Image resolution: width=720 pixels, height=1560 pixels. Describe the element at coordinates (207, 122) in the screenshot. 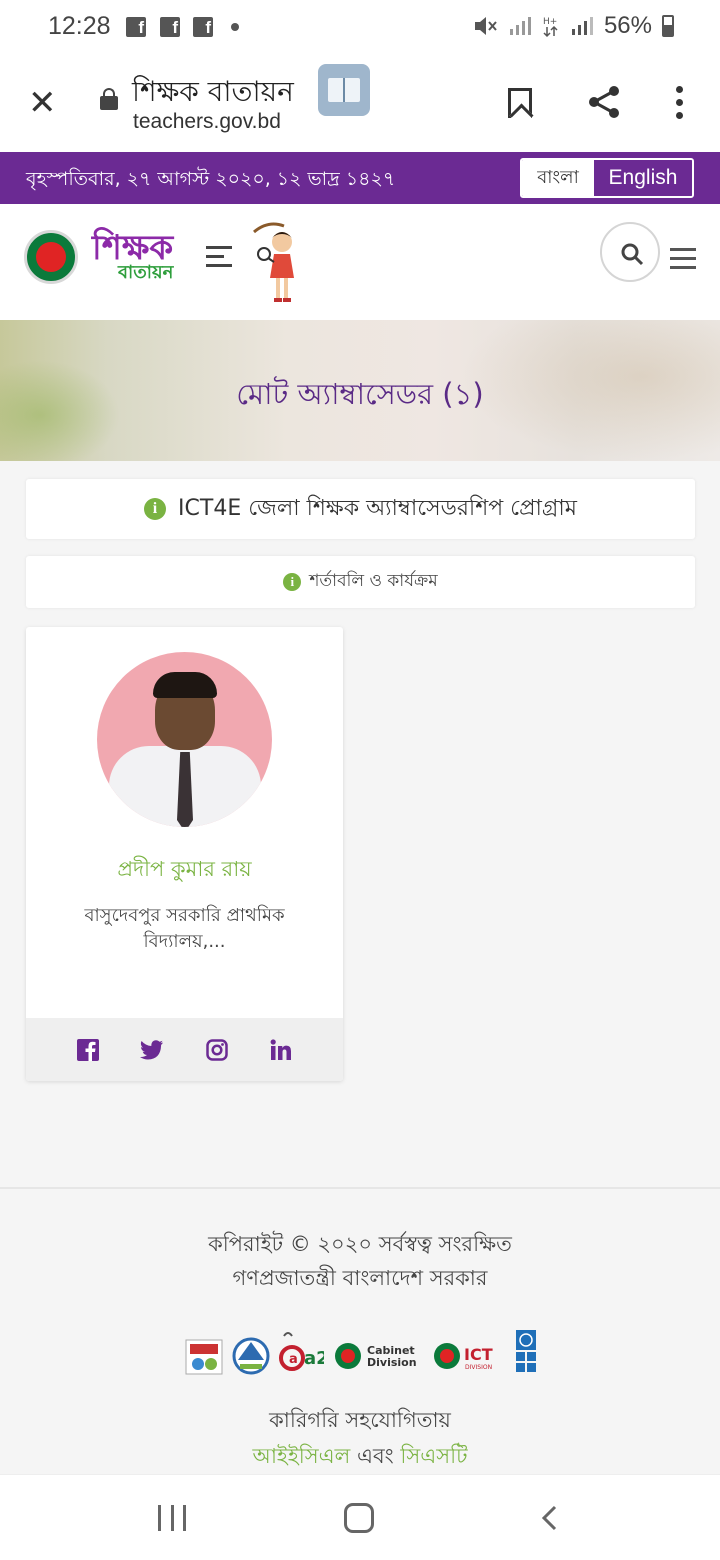

I see `url-text: teachers.gov.bd` at that location.